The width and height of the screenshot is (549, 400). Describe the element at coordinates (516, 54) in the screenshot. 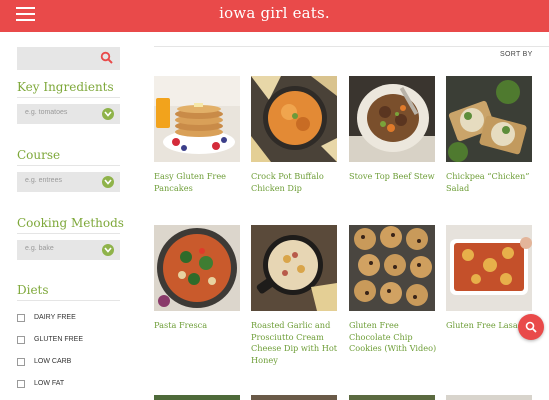

I see `sort-by-dropdown: SORT BY` at that location.